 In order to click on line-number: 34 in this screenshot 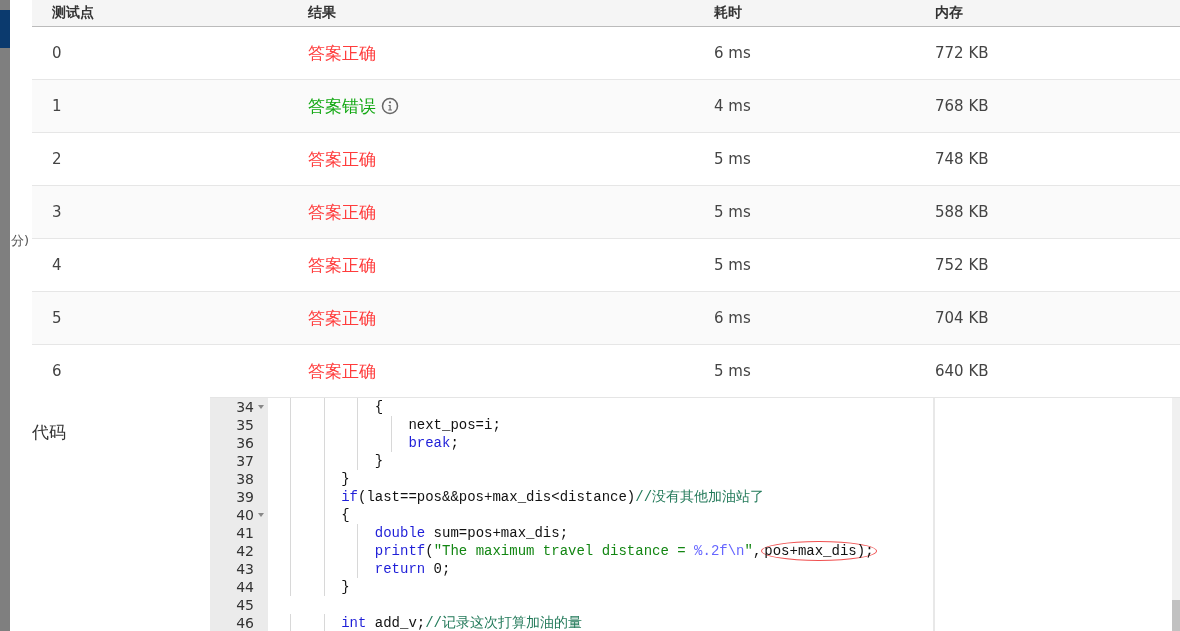, I will do `click(245, 407)`.